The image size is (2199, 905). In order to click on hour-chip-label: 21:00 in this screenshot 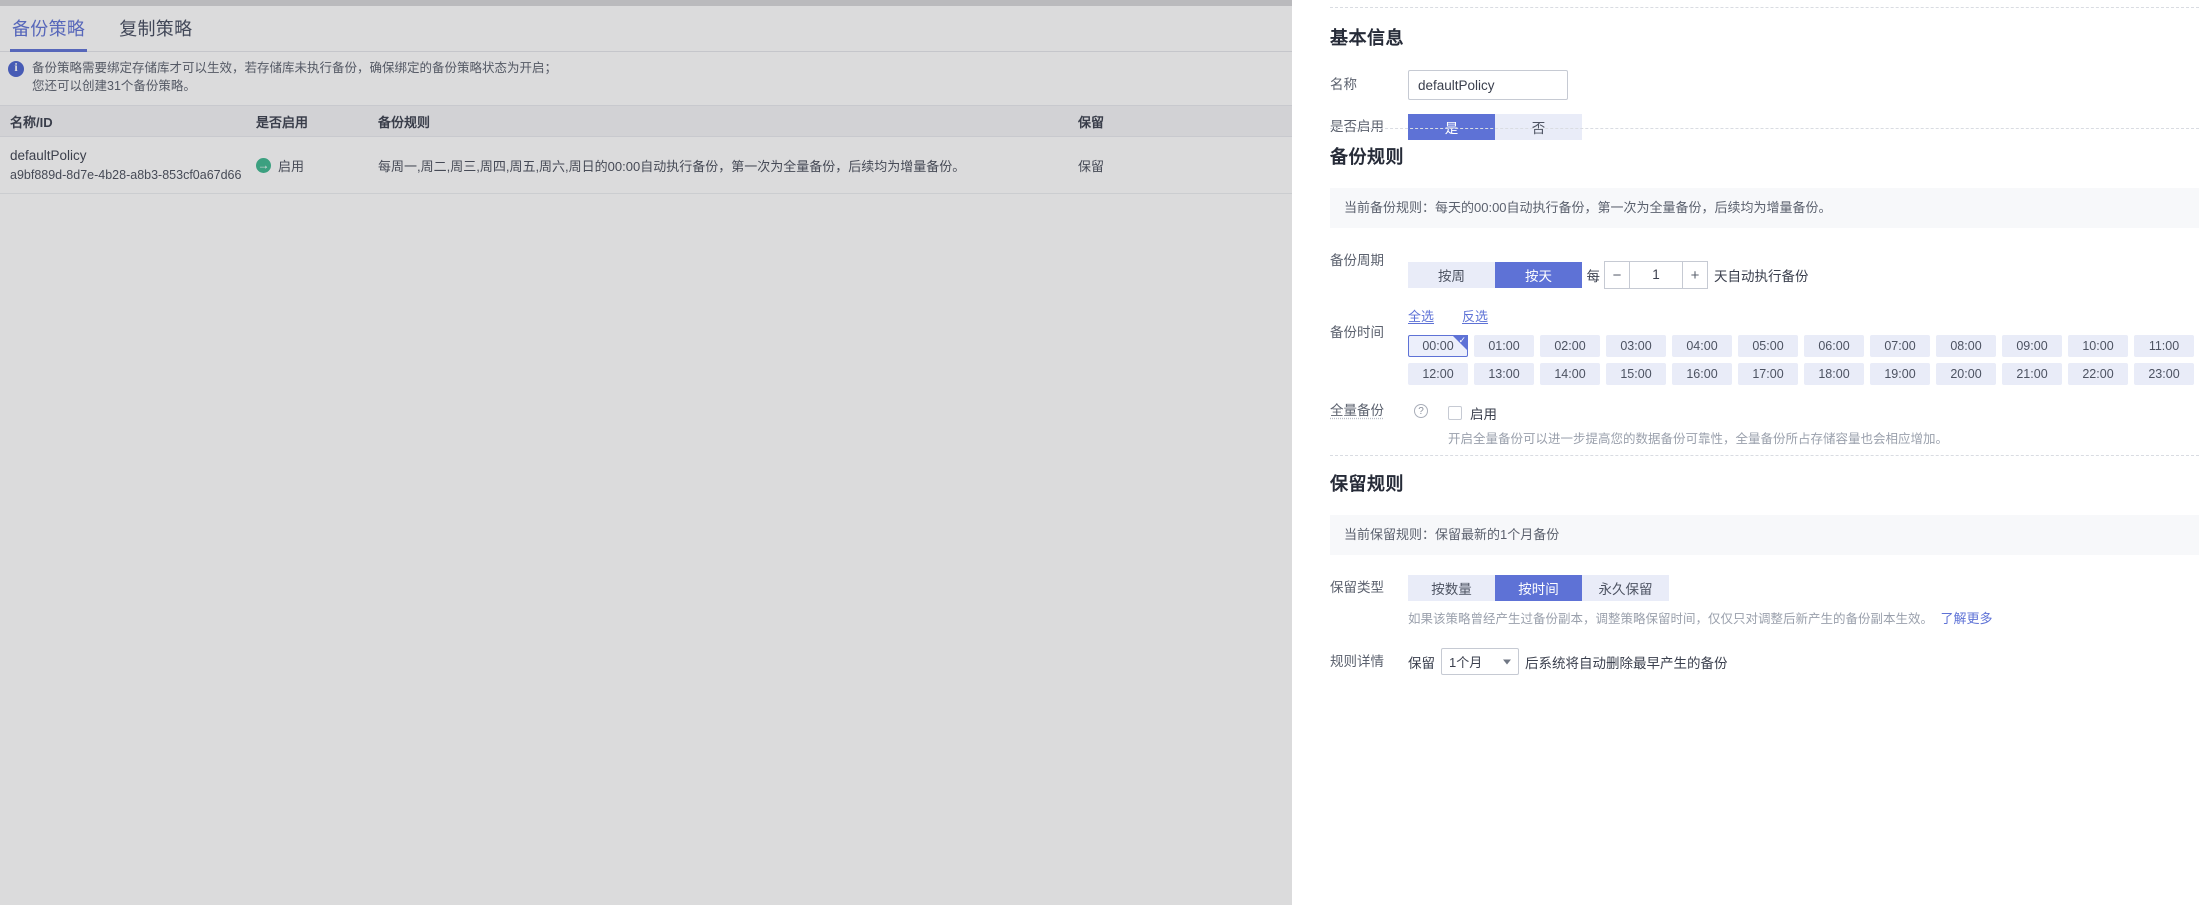, I will do `click(2032, 374)`.